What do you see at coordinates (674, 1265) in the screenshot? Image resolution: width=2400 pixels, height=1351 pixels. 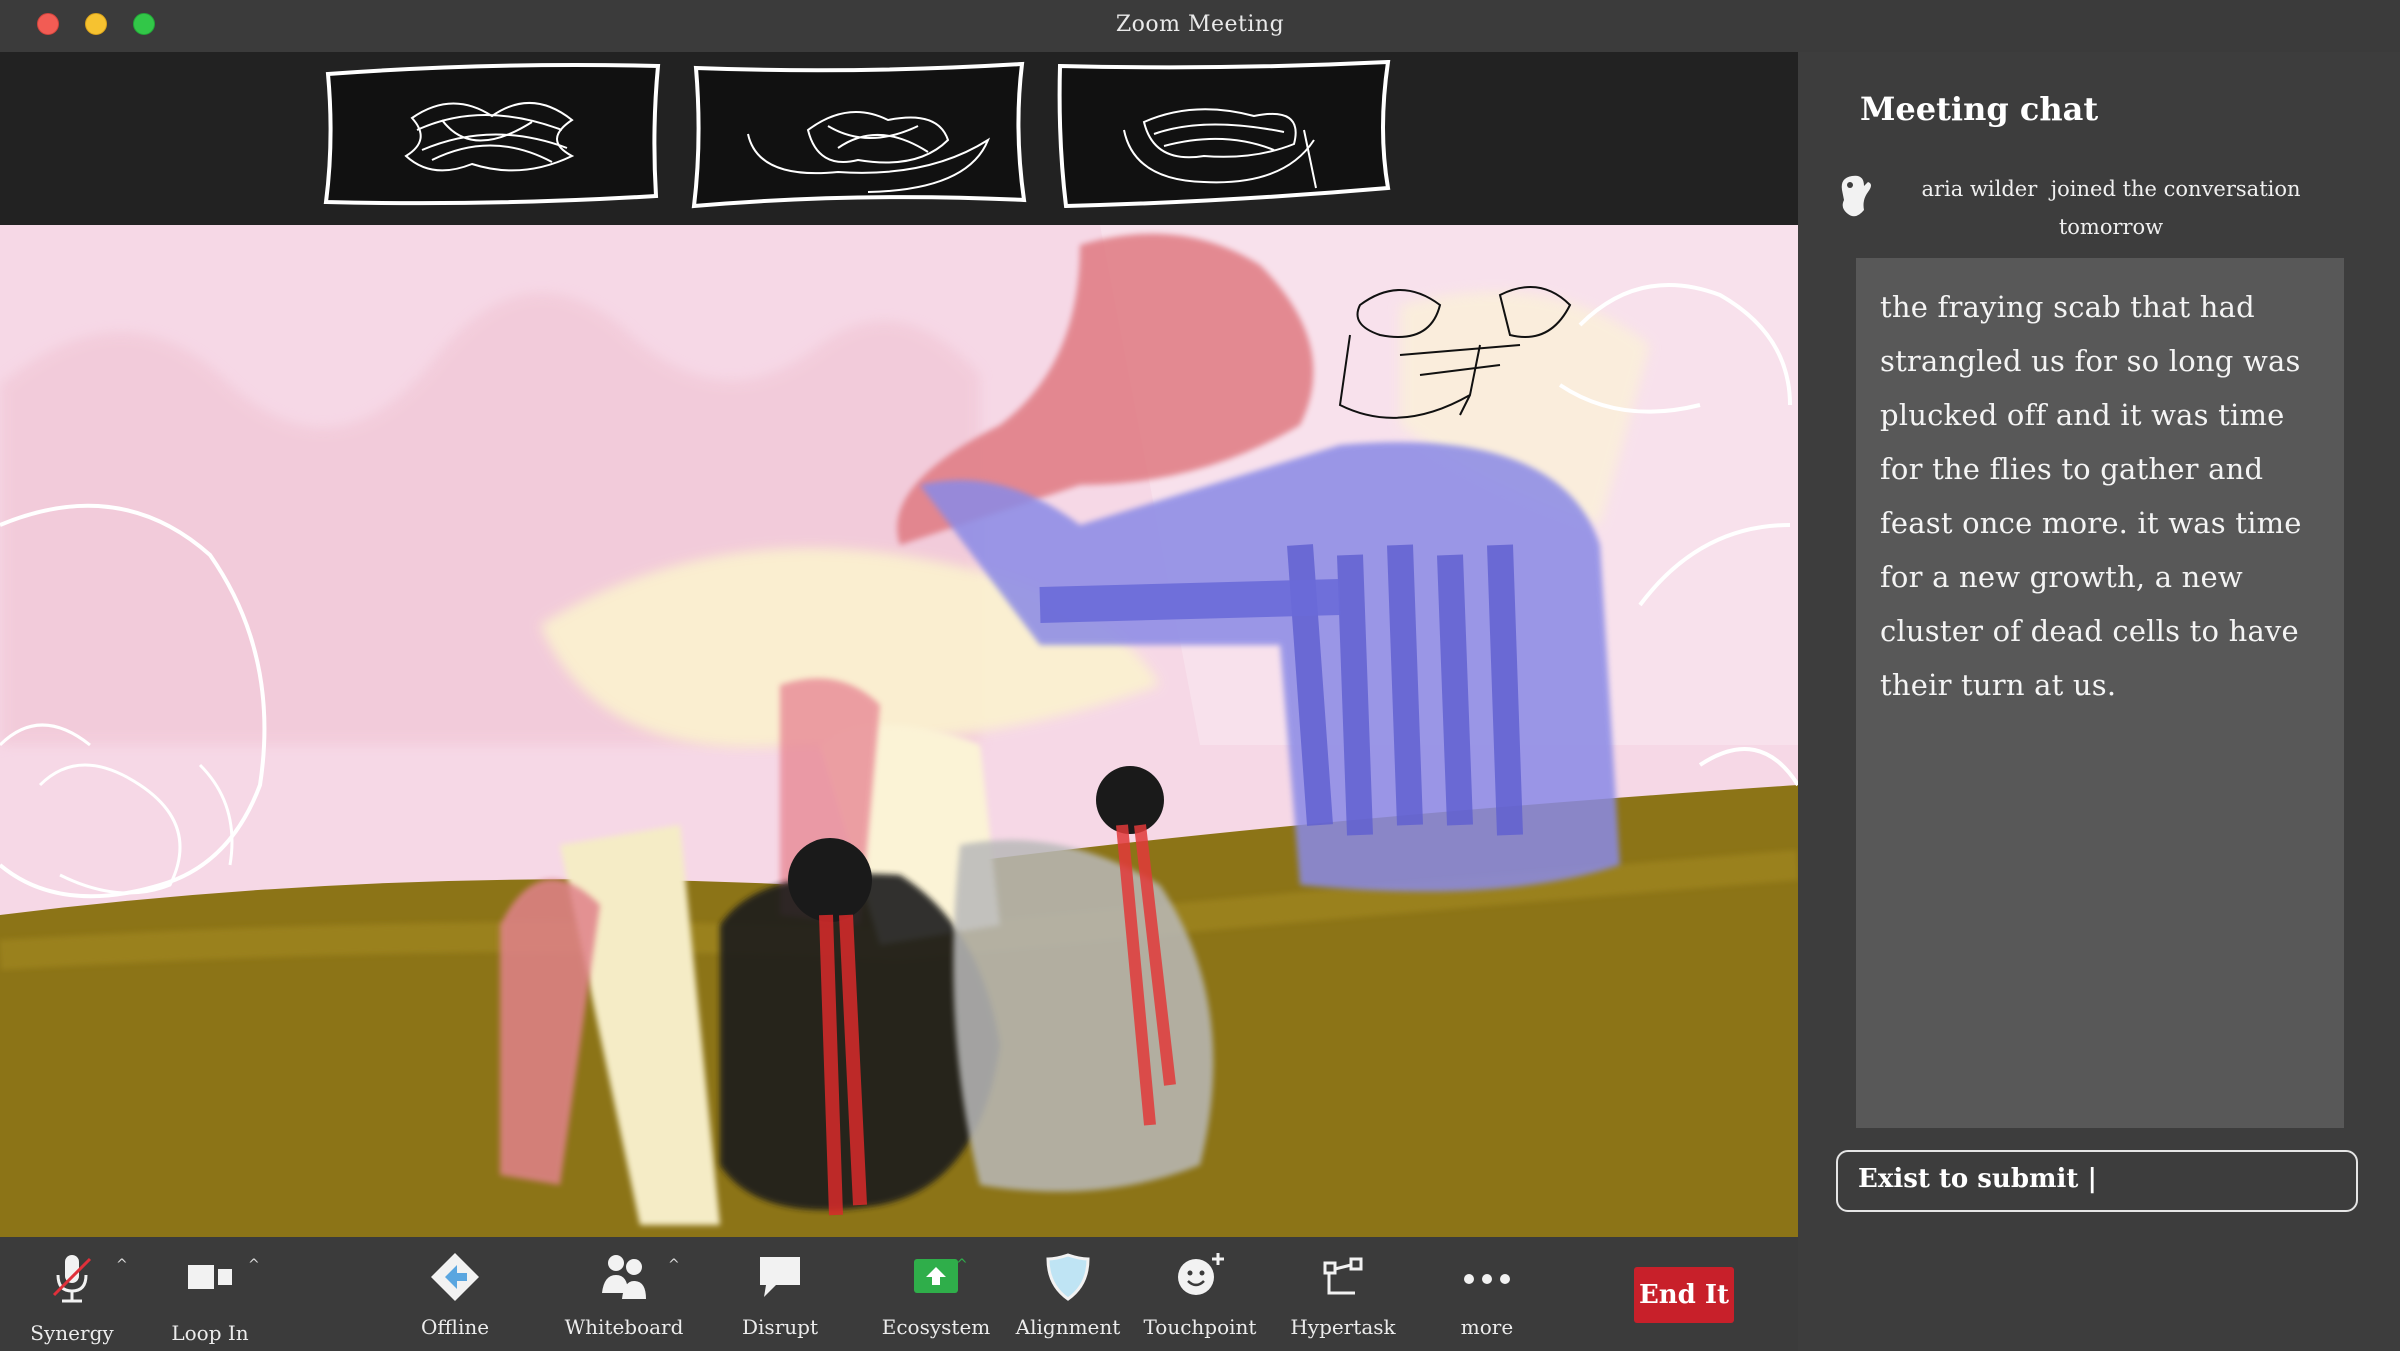 I see `whiteboard-caret-icon: ^` at bounding box center [674, 1265].